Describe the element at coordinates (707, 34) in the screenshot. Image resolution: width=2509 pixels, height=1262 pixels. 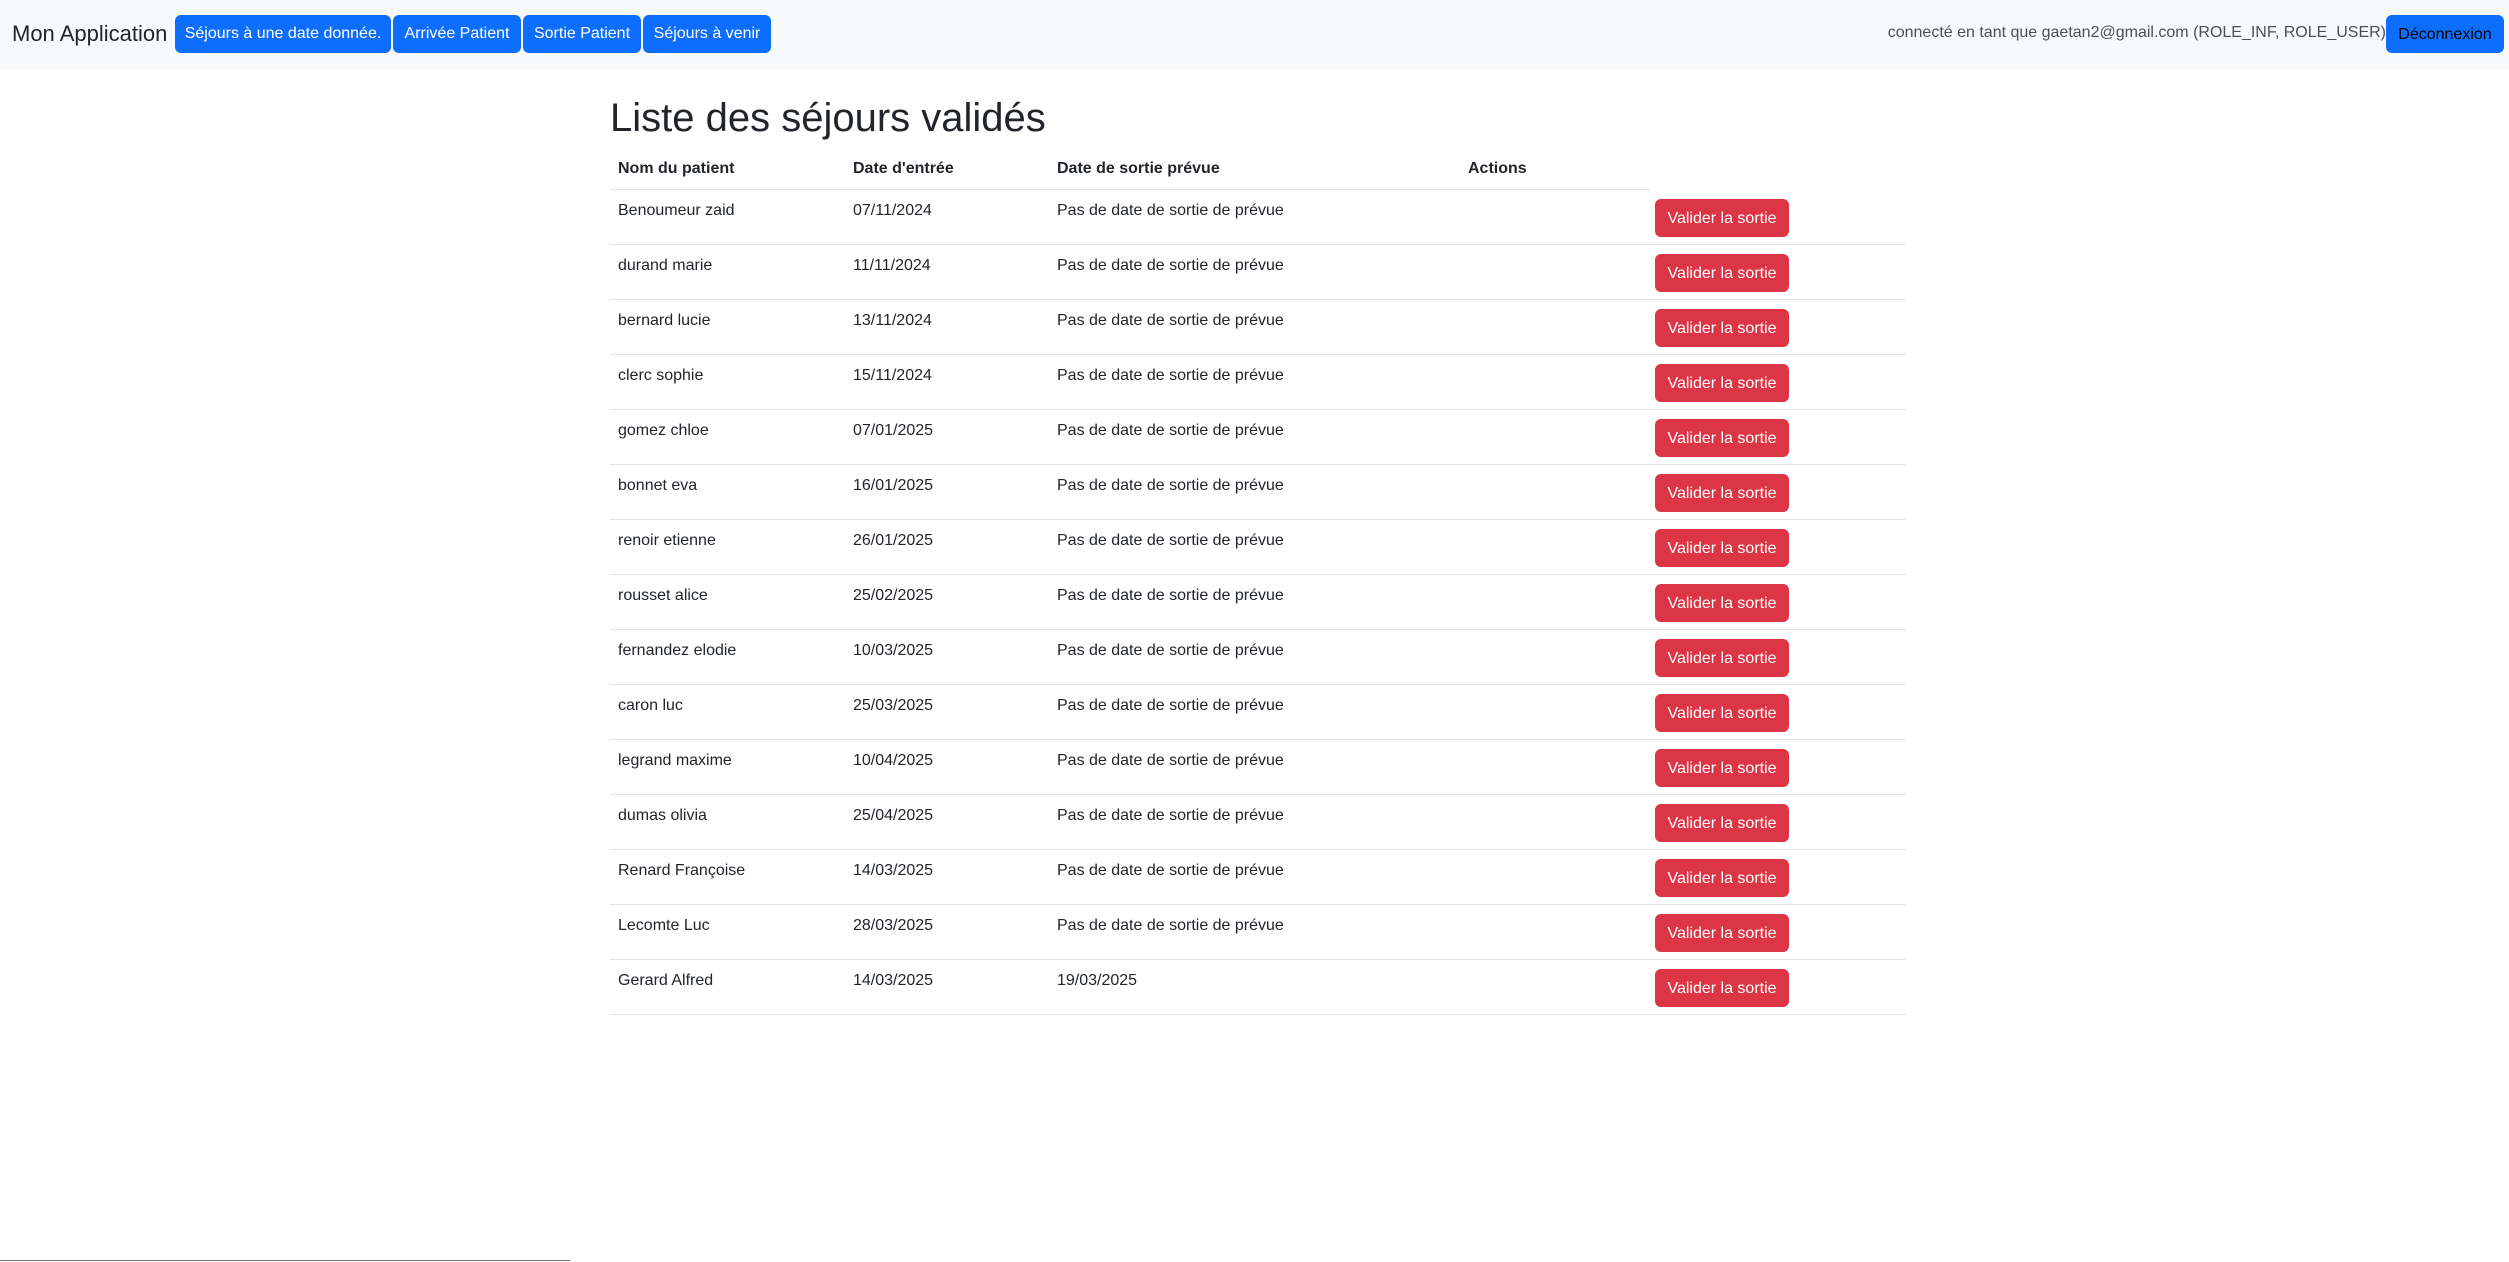
I see `nav-button-sejours-a-venir: Séjours à venir` at that location.